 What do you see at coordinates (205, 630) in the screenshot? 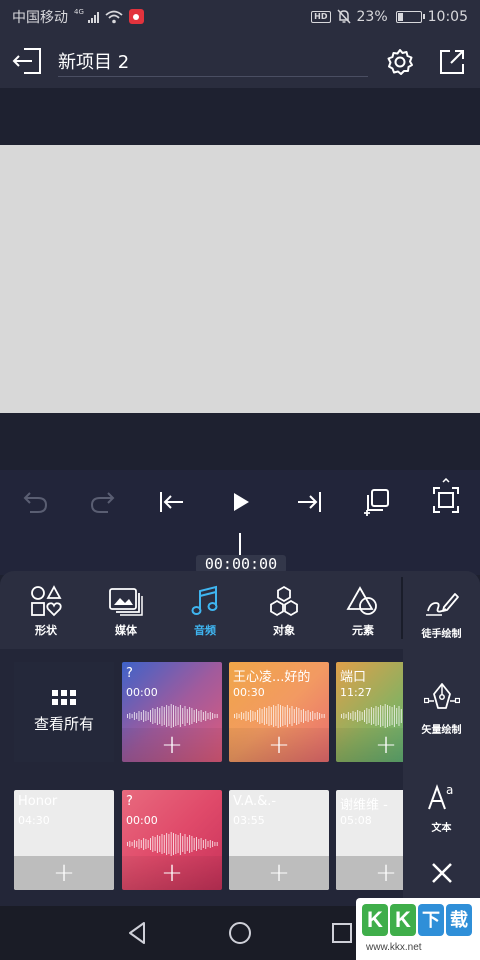
I see `tab-audio-label: 音频` at bounding box center [205, 630].